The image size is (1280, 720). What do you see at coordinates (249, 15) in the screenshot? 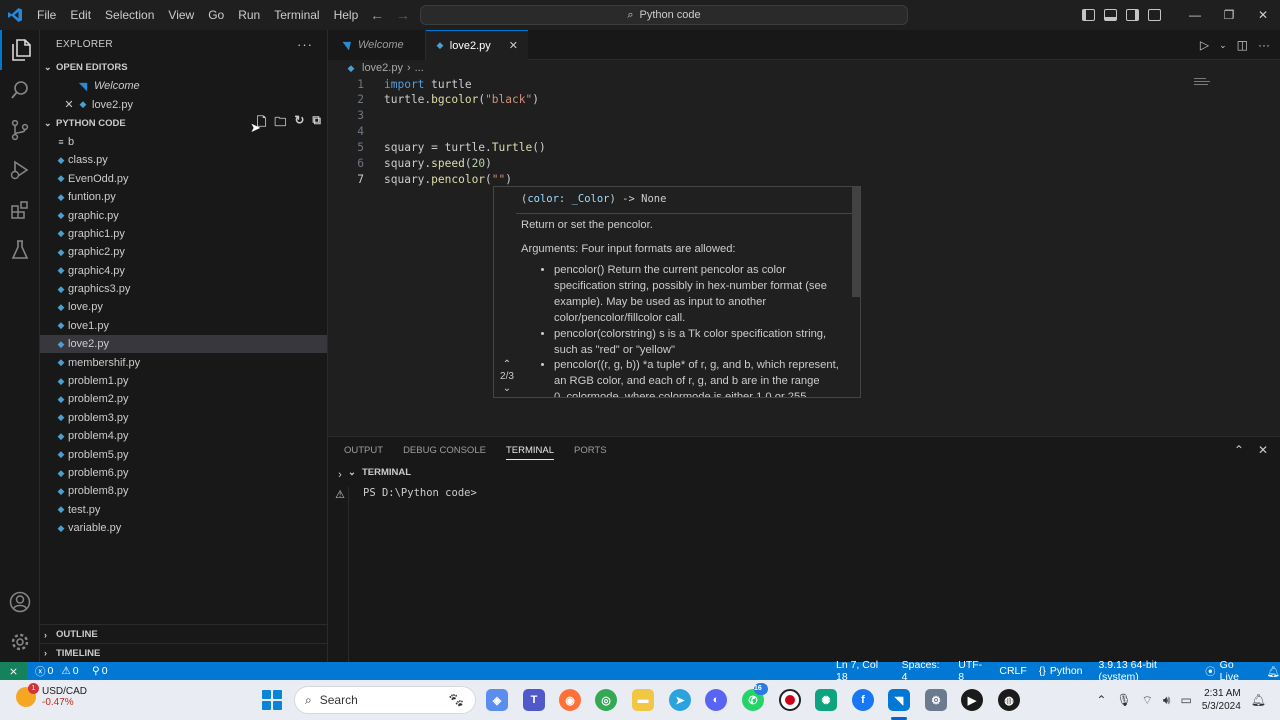
I see `menu-item-run: Run` at bounding box center [249, 15].